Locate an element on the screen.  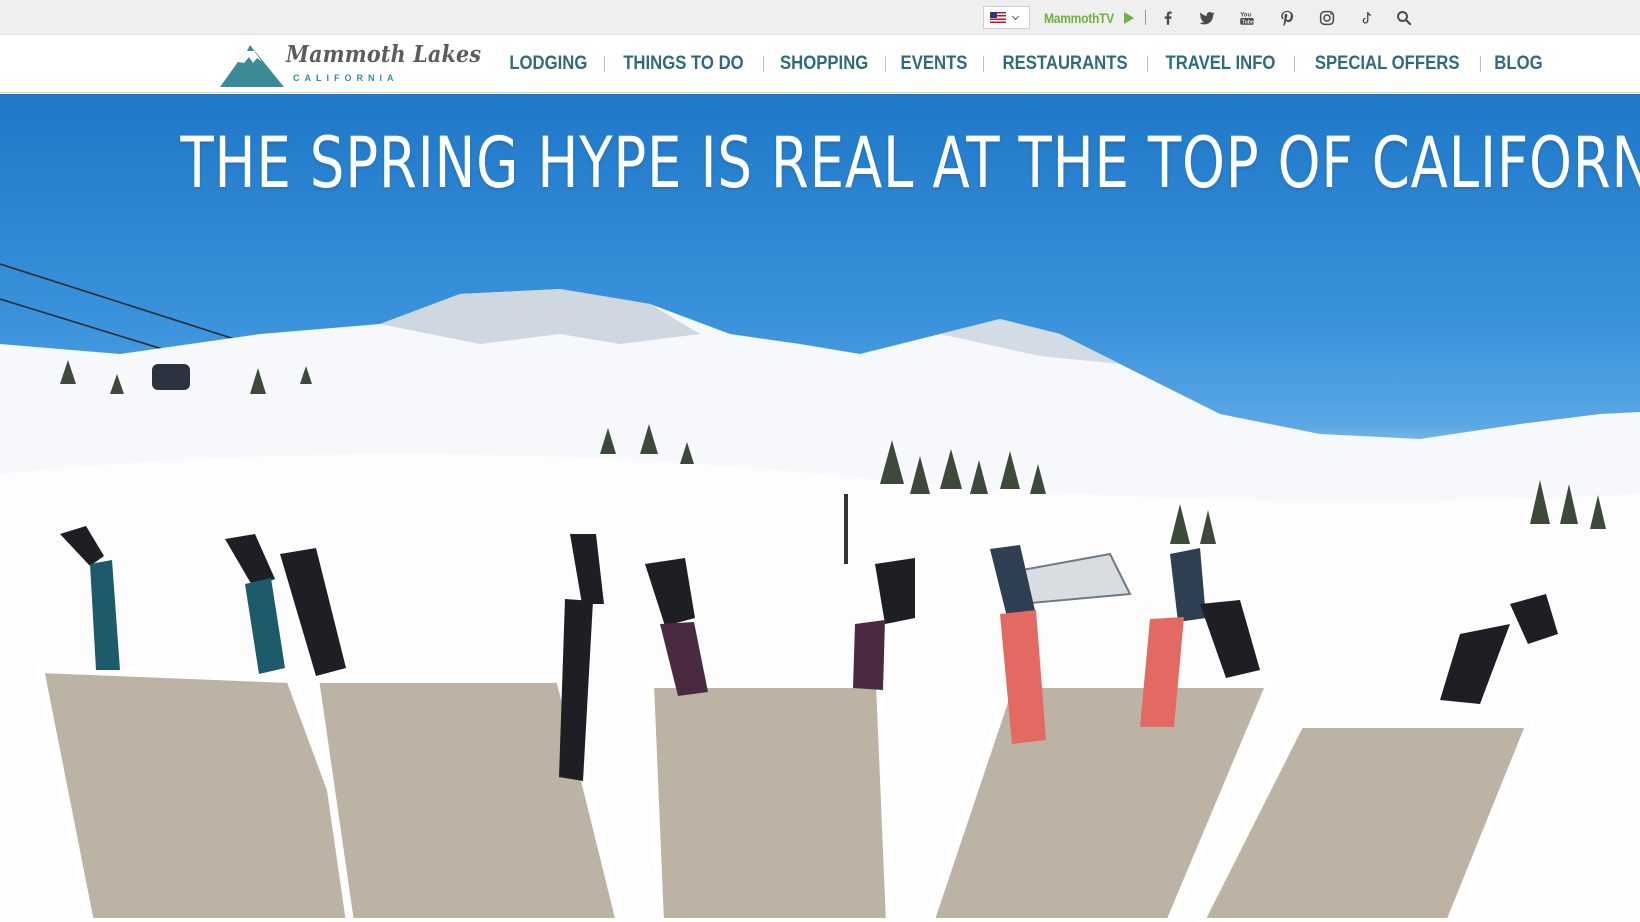
nav-item-travel-info: TRAVEL INFO is located at coordinates (1220, 64).